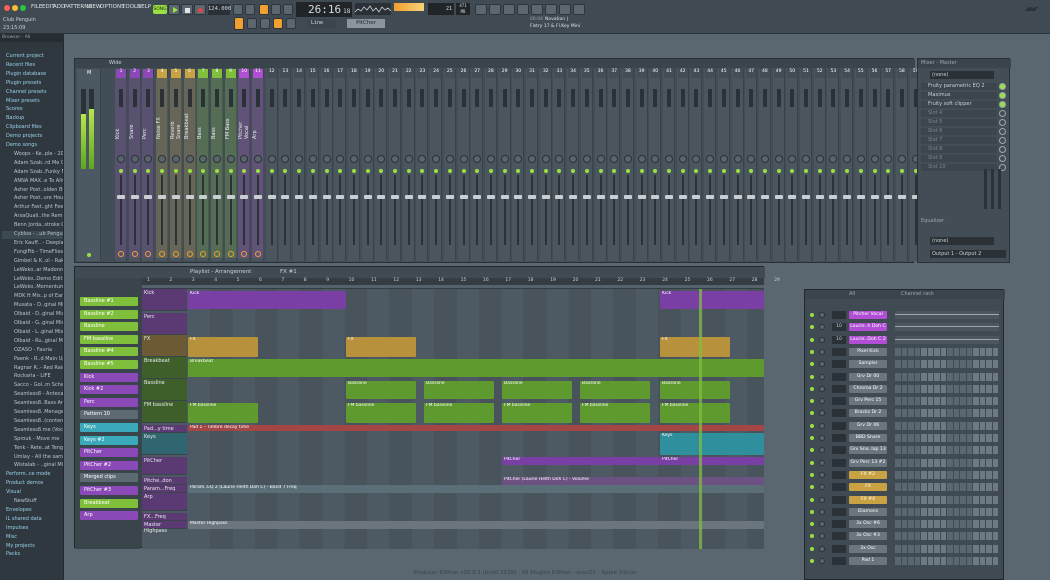 The image size is (1050, 580). What do you see at coordinates (32, 199) in the screenshot?
I see `browser-item: Asher Post..ure House` at bounding box center [32, 199].